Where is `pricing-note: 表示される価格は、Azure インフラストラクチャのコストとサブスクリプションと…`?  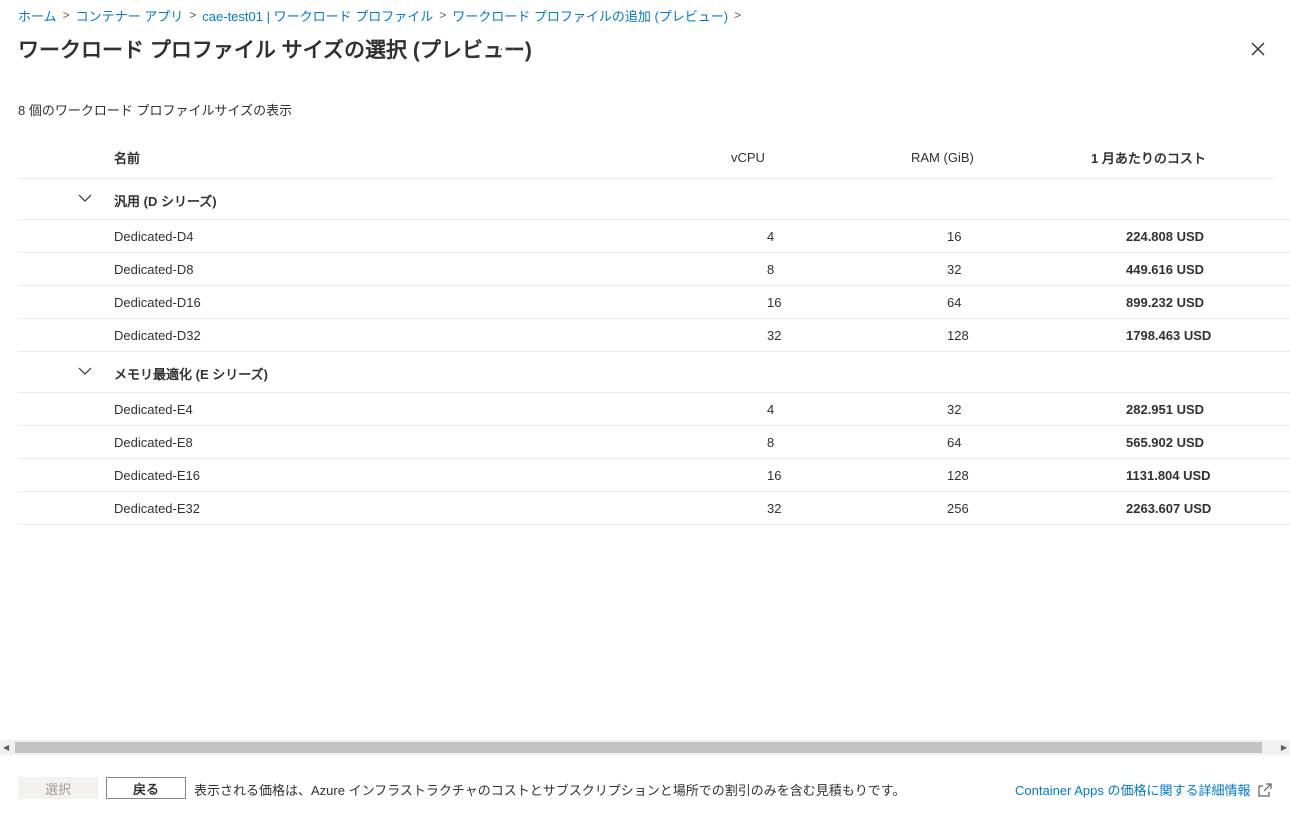 pricing-note: 表示される価格は、Azure インフラストラクチャのコストとサブスクリプションと… is located at coordinates (550, 790).